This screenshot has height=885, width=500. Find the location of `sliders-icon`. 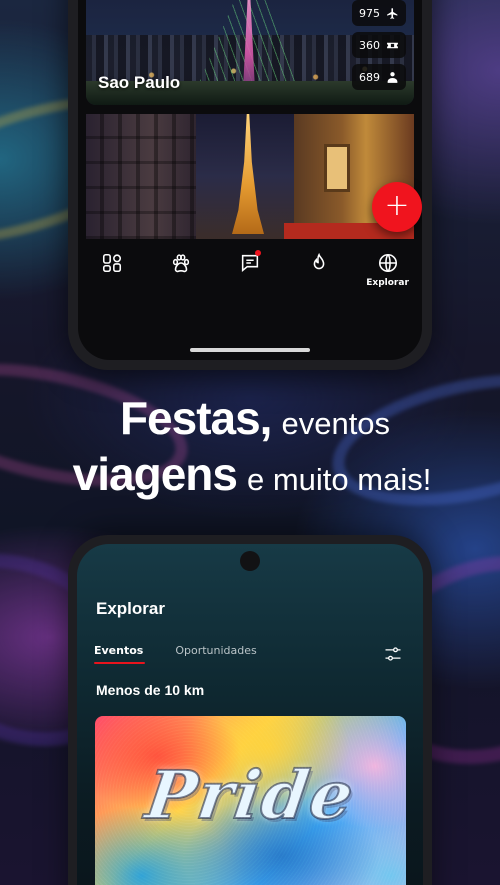

sliders-icon is located at coordinates (393, 654).